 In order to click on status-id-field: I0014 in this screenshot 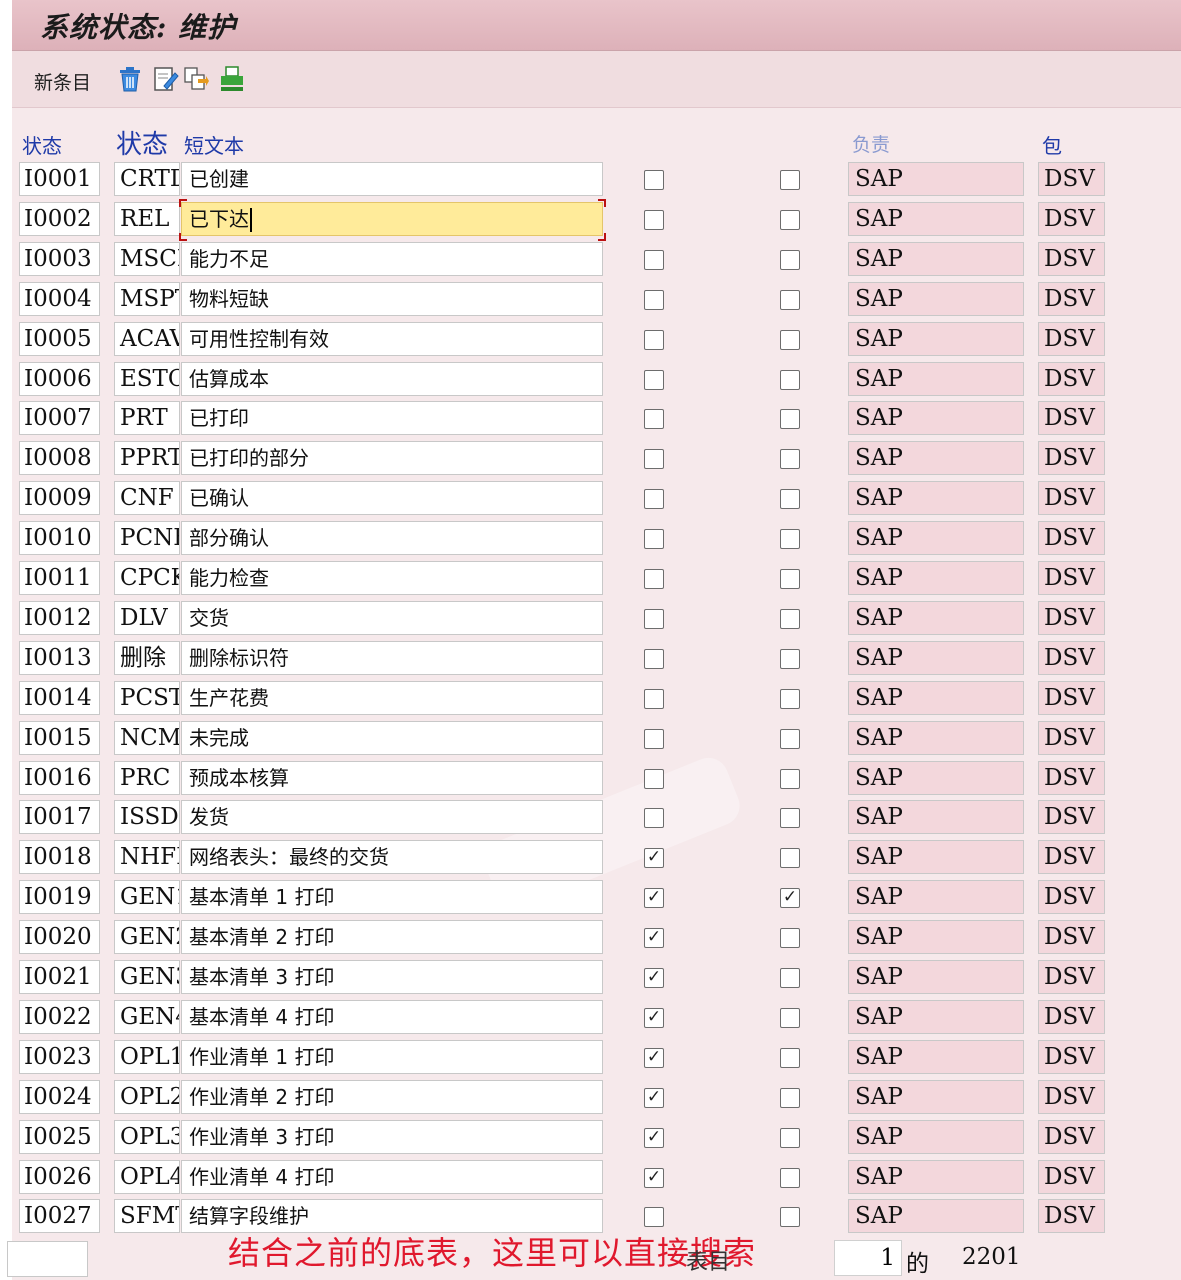, I will do `click(59, 697)`.